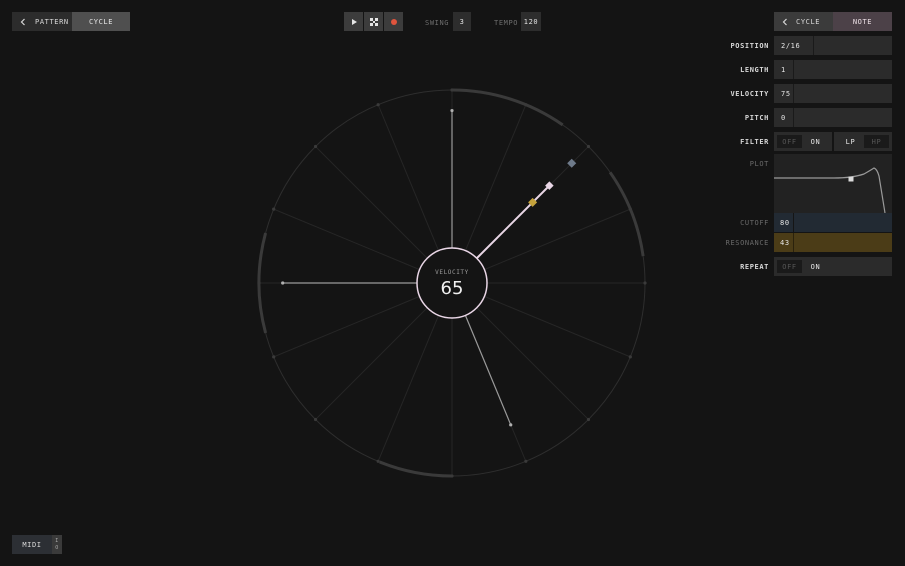 The height and width of the screenshot is (566, 905). Describe the element at coordinates (452, 288) in the screenshot. I see `center-velocity-value: 65` at that location.